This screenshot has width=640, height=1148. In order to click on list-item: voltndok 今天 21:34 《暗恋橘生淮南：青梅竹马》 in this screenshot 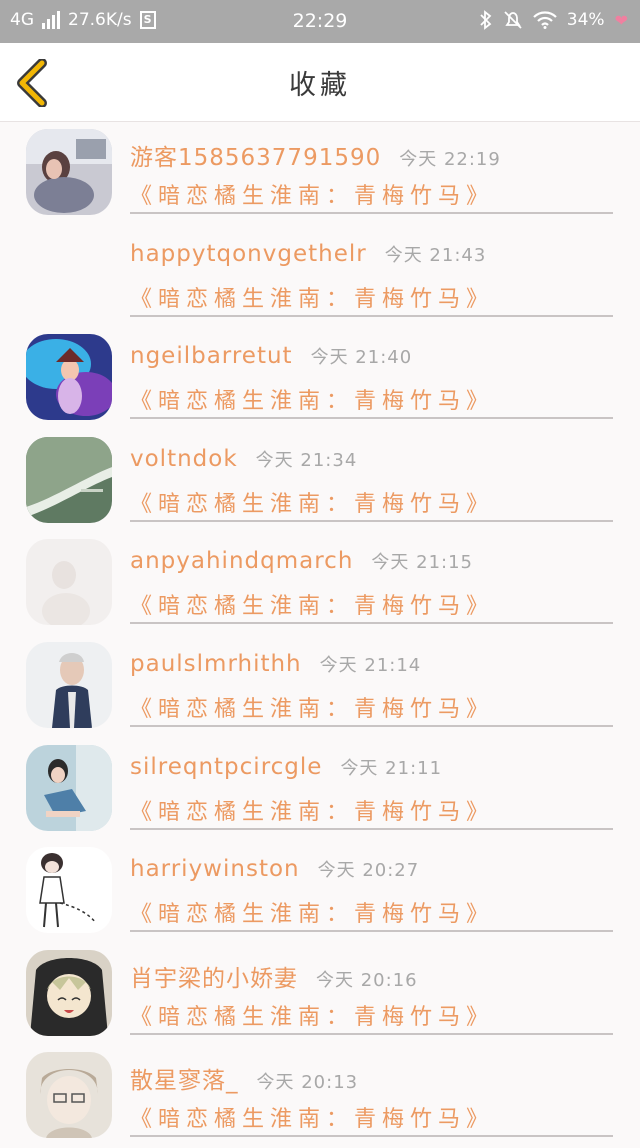, I will do `click(320, 481)`.